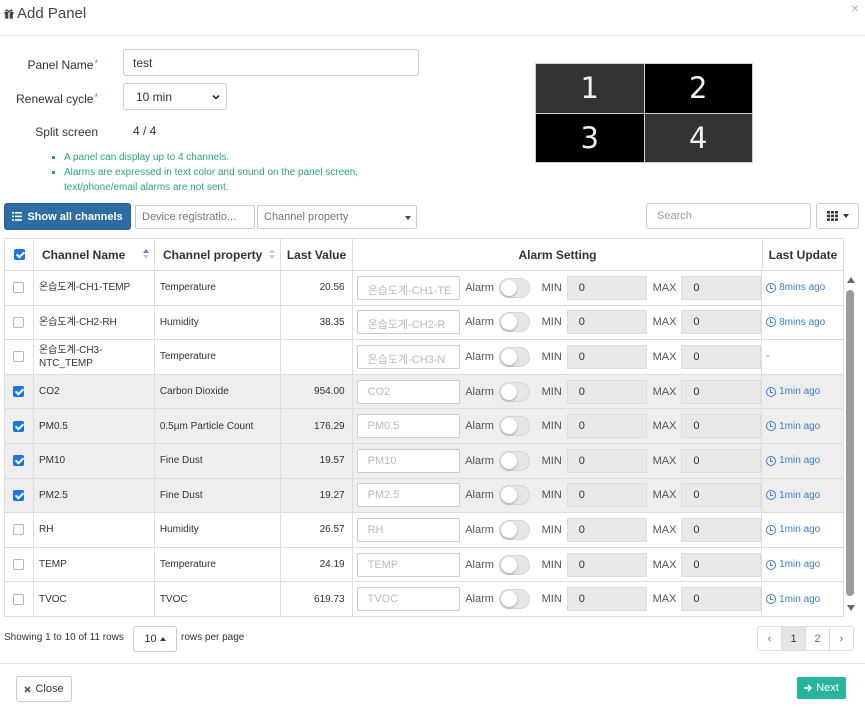  What do you see at coordinates (408, 529) in the screenshot?
I see `alias-input: RH` at bounding box center [408, 529].